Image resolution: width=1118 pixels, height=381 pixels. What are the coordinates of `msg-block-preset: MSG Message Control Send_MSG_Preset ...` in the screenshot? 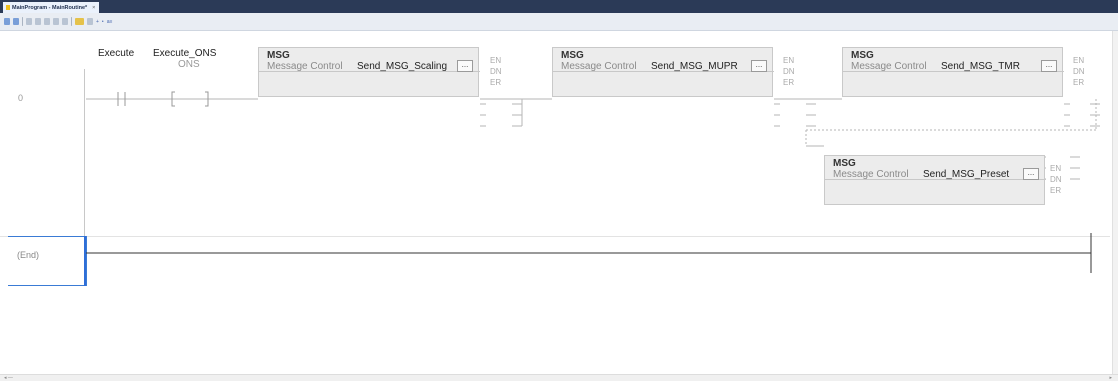 It's located at (935, 180).